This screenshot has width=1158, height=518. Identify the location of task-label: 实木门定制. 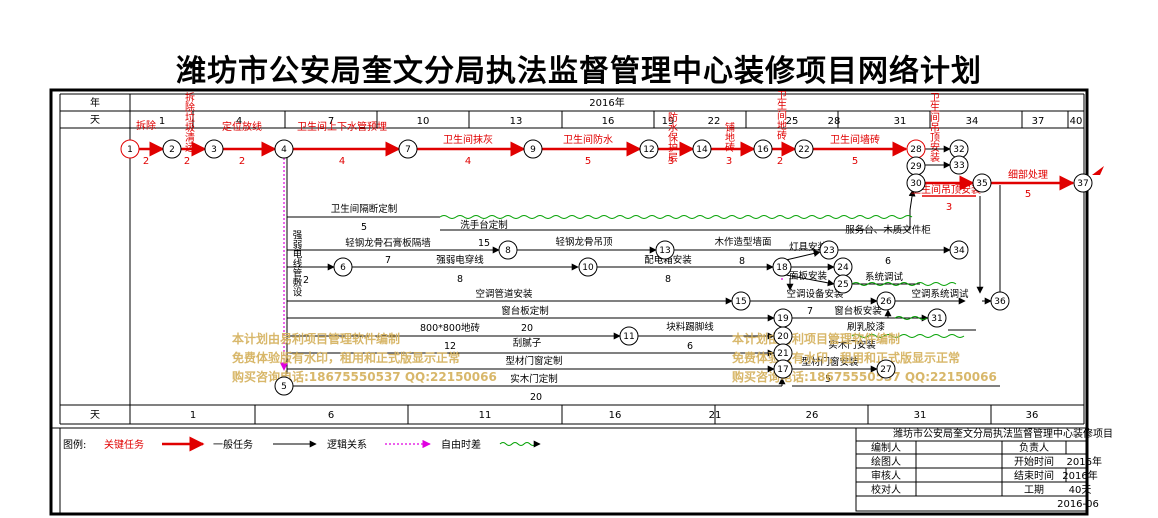
(534, 379).